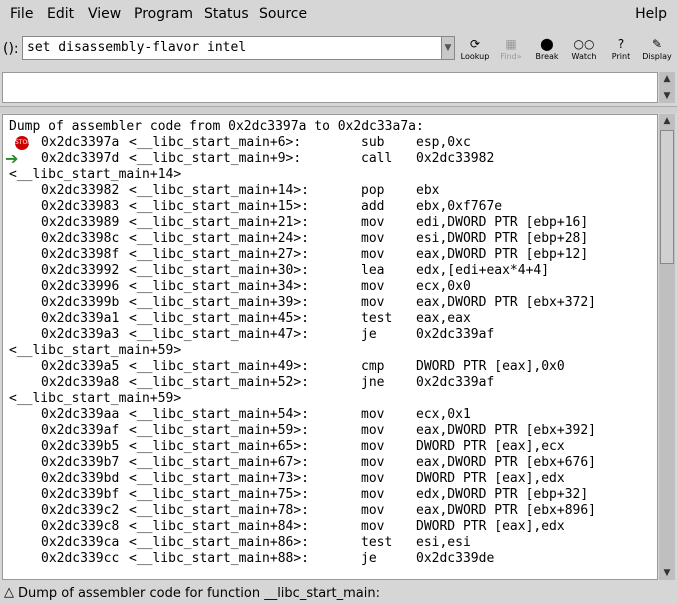  I want to click on insn-addr: 0x2dc3397a, so click(80, 143).